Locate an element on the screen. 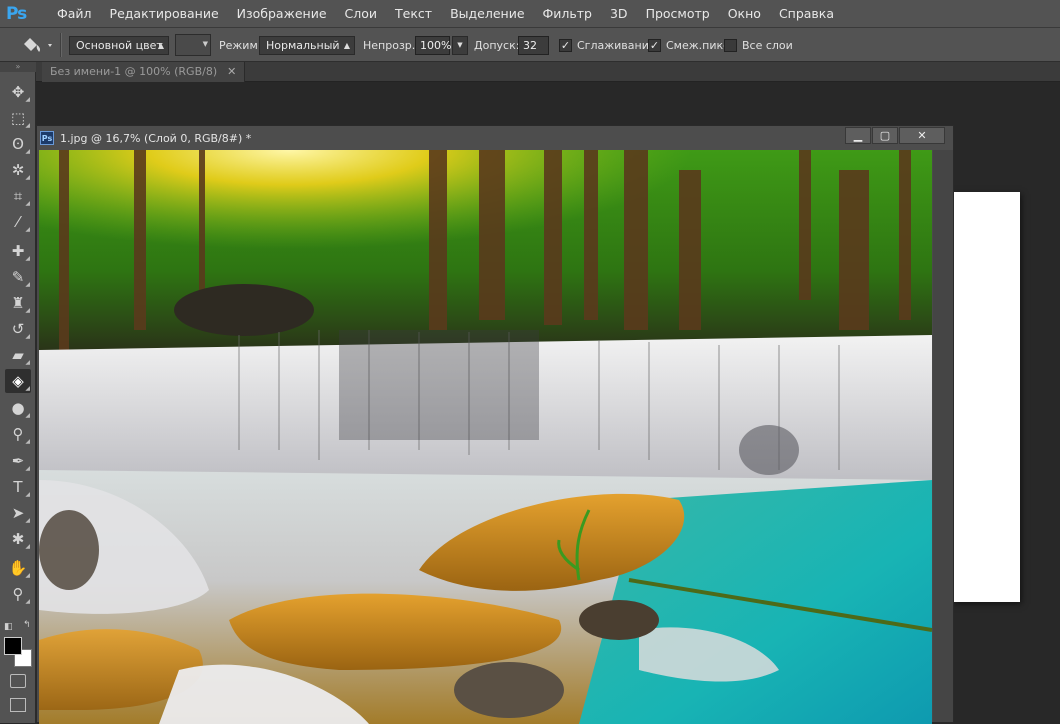 This screenshot has width=1060, height=724. blend-mode-dropdown: Нормальный ▲ is located at coordinates (307, 45).